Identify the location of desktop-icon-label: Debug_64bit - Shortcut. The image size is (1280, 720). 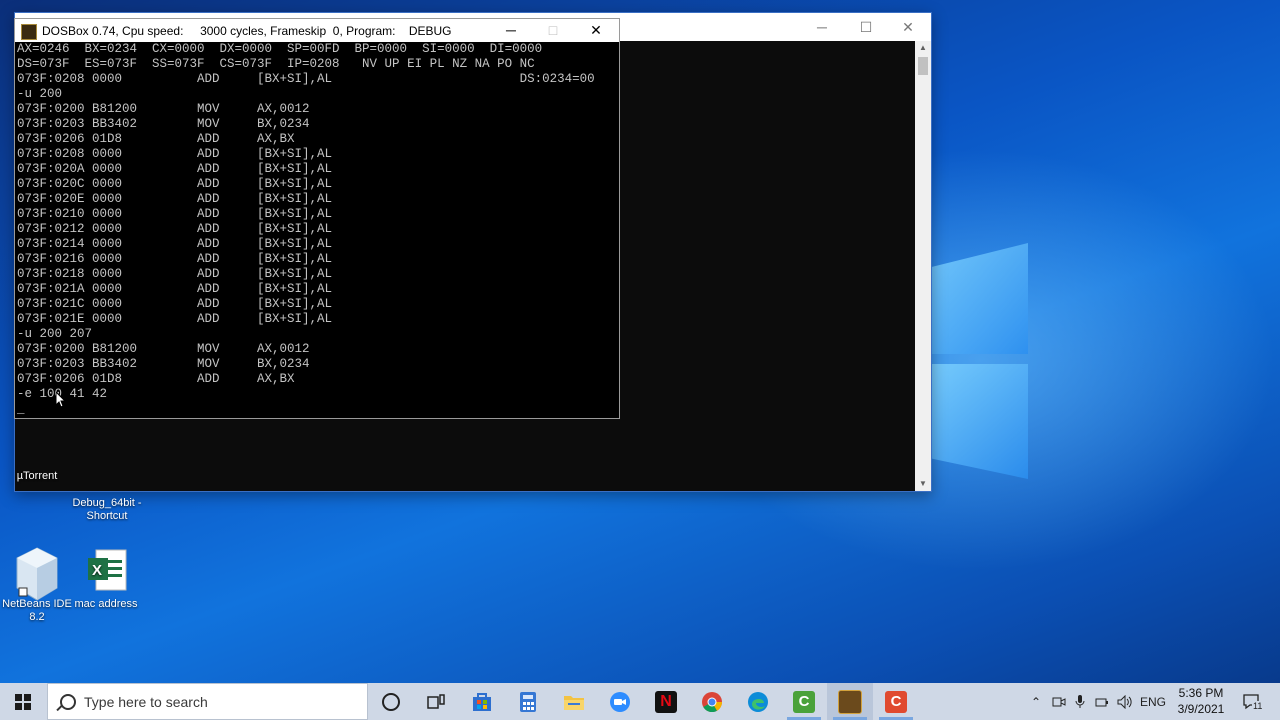
(107, 509).